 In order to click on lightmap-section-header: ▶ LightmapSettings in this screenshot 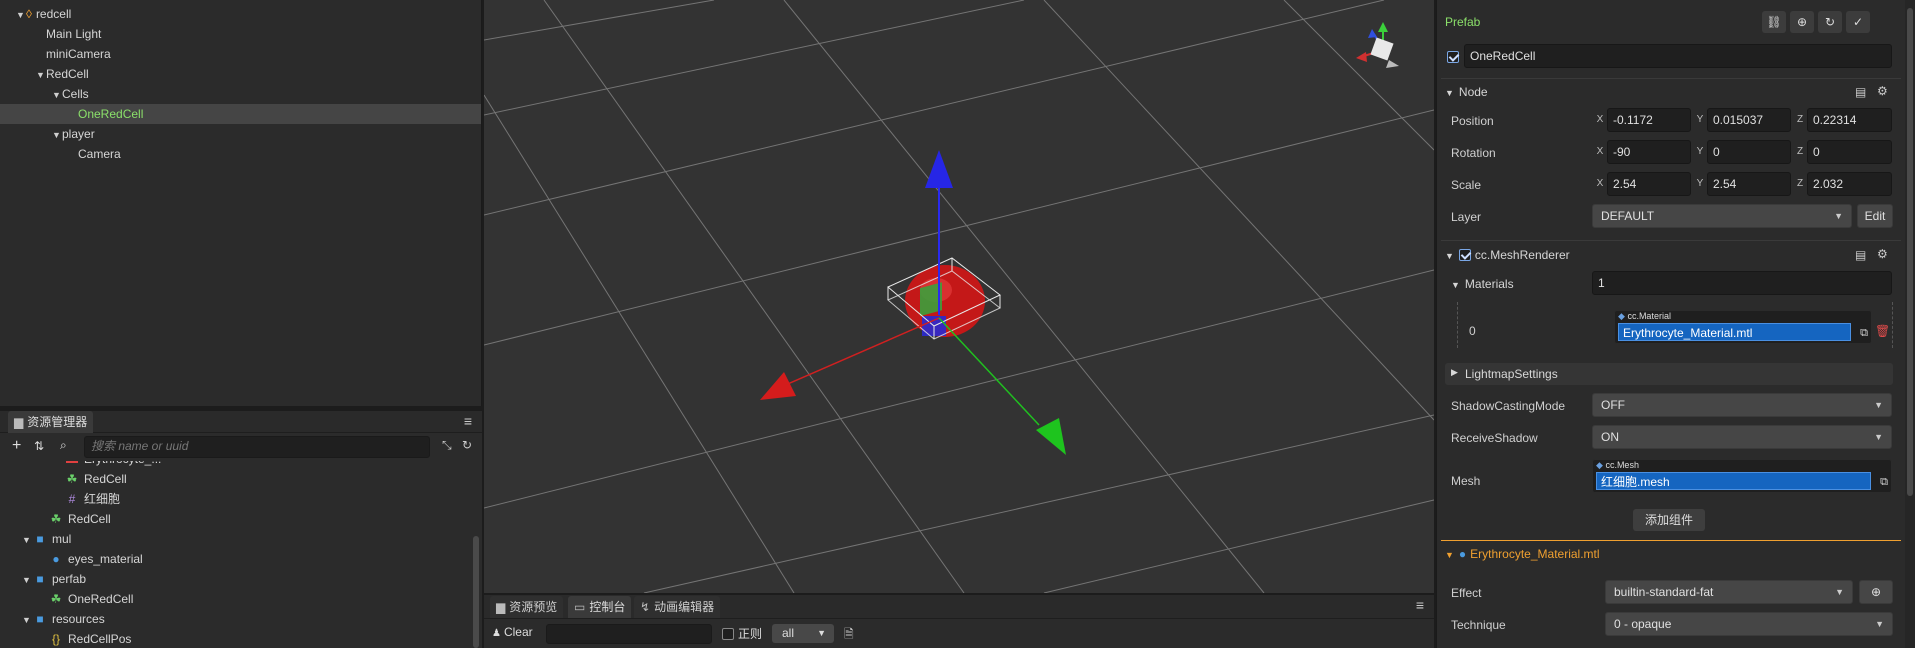, I will do `click(1669, 374)`.